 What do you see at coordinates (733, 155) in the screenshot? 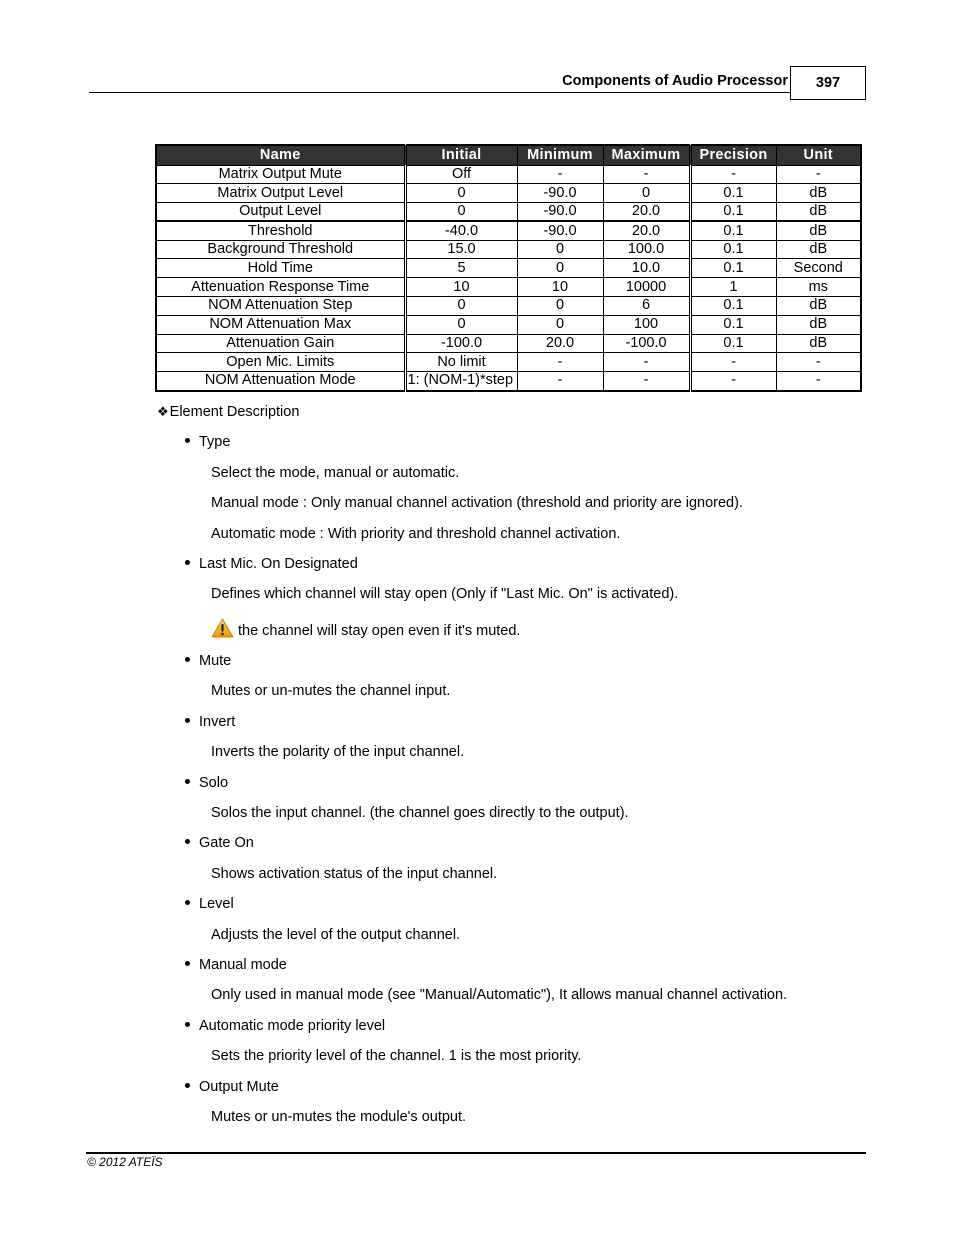
I see `column-header-precision: Precision` at bounding box center [733, 155].